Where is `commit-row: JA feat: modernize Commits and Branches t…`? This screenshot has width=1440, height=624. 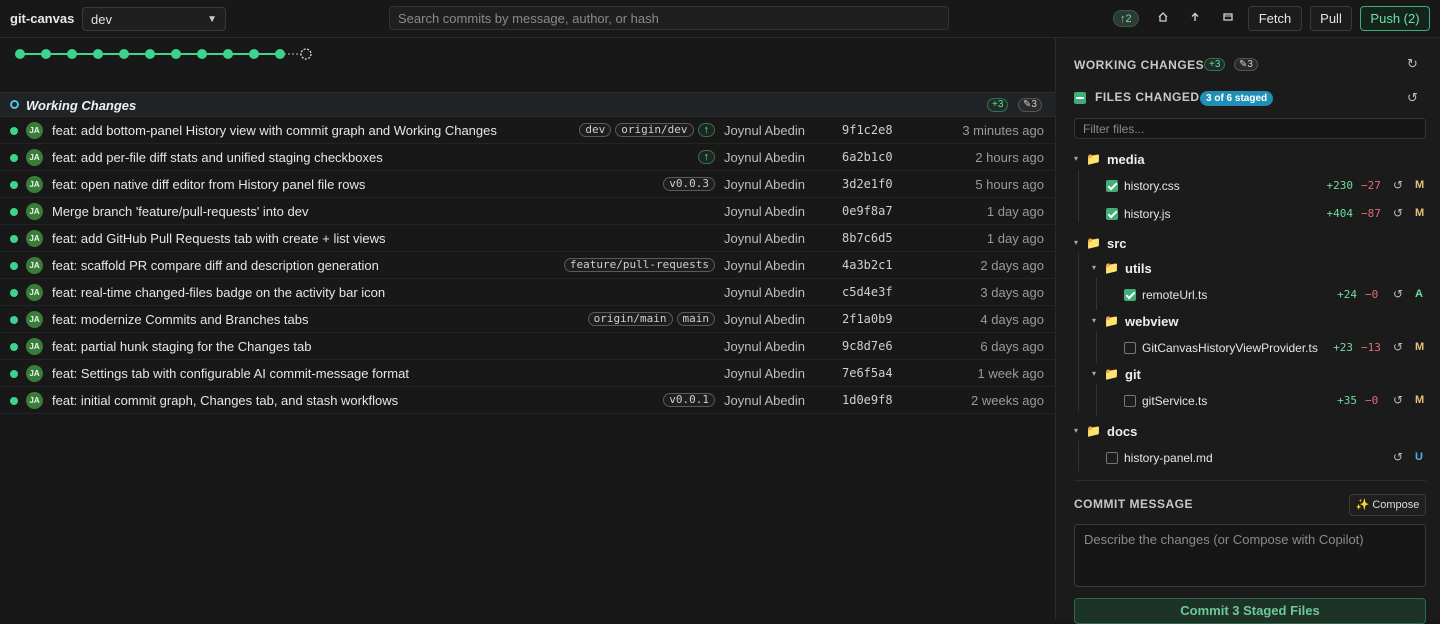
commit-row: JA feat: modernize Commits and Branches t… is located at coordinates (528, 319).